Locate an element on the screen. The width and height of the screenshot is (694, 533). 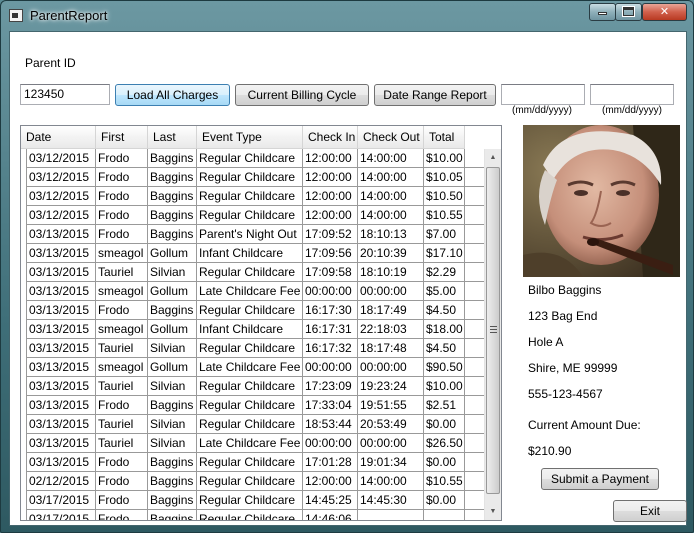
cell-total: $10.05 is located at coordinates (444, 177).